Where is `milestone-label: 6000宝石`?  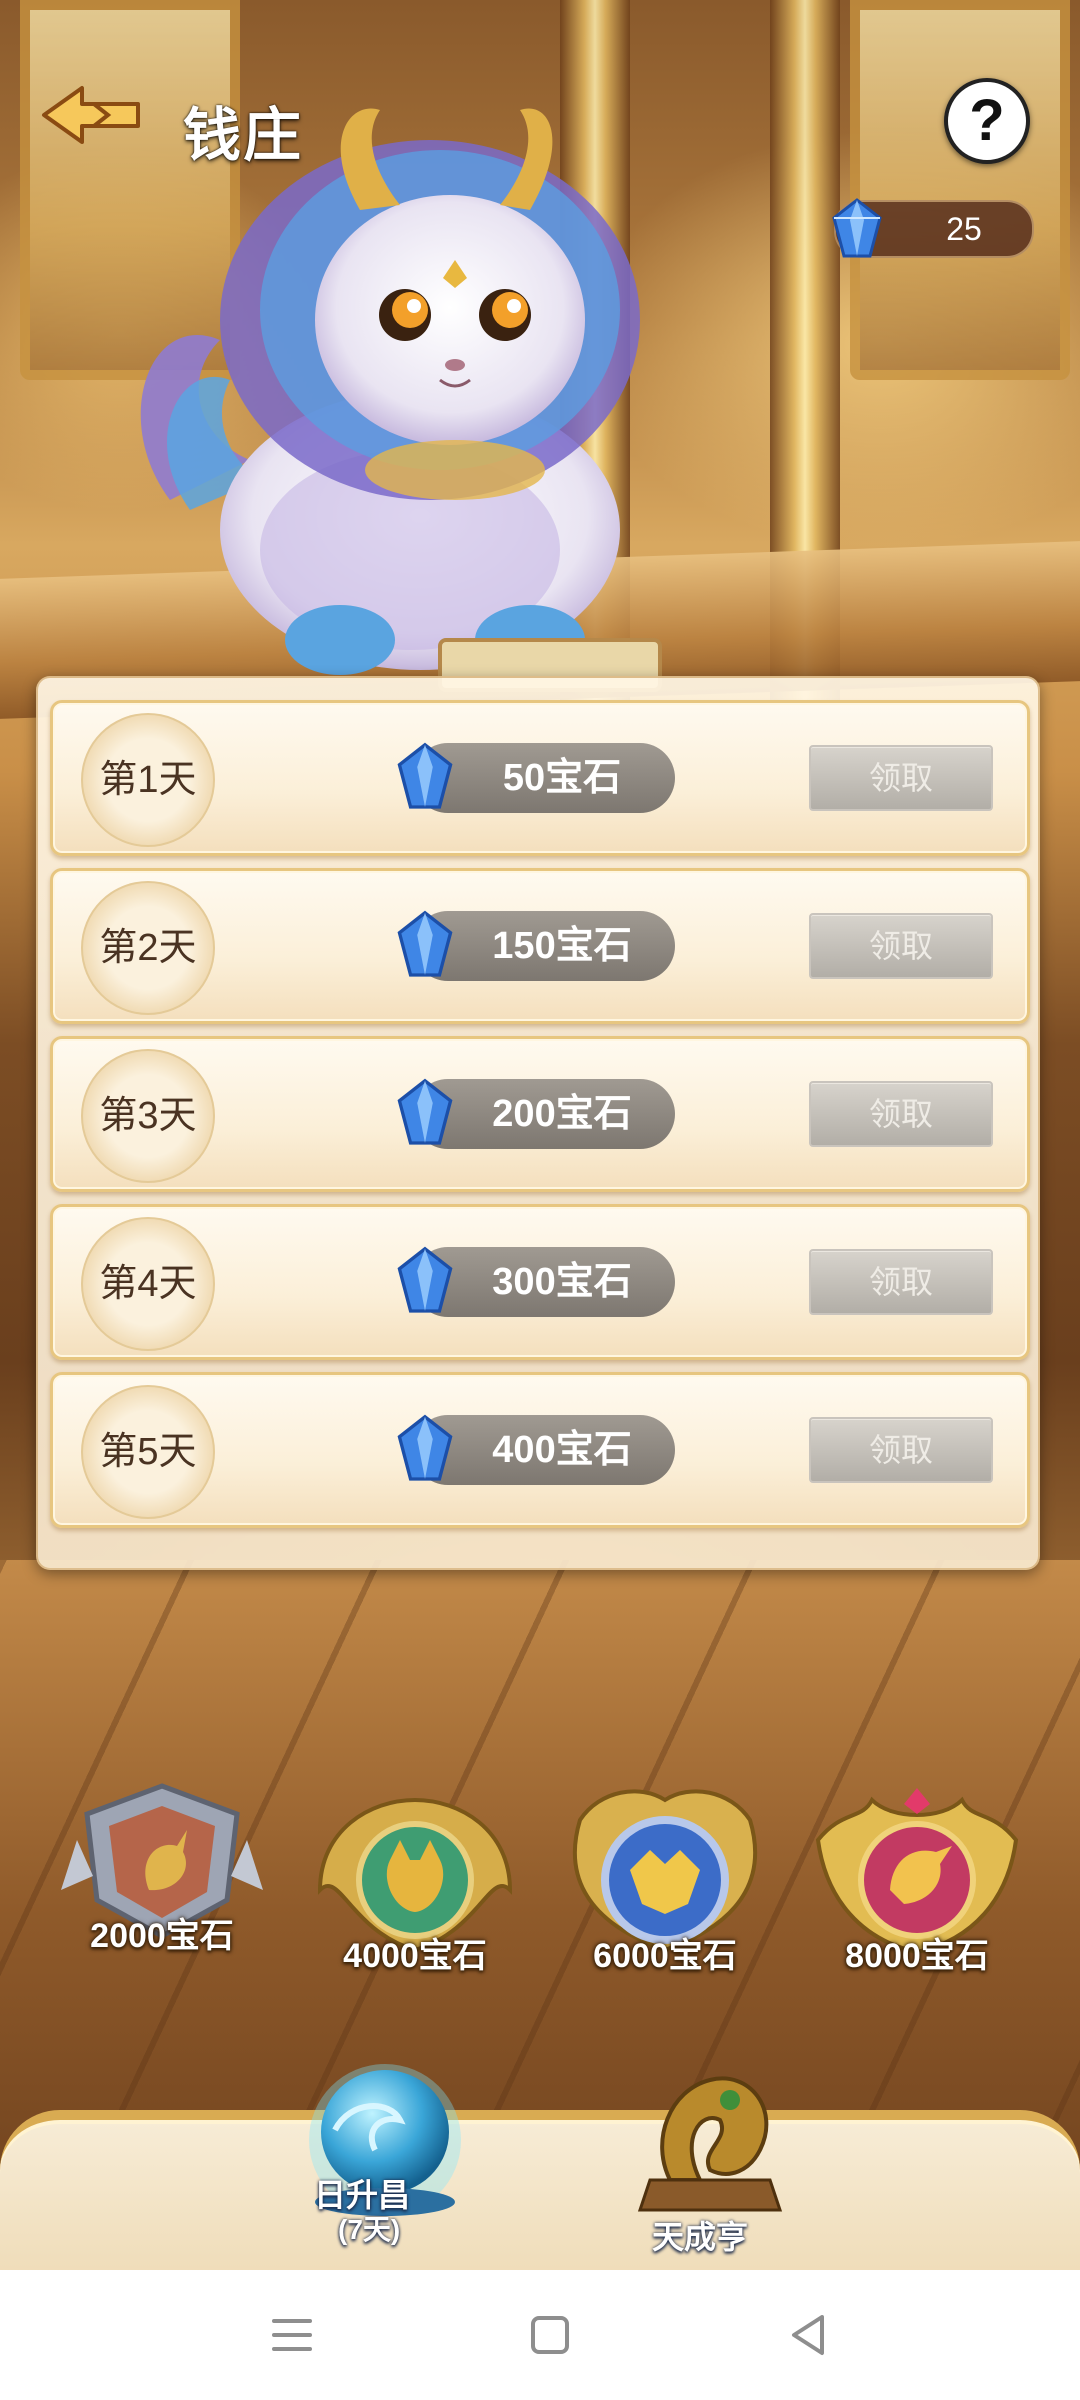
milestone-label: 6000宝石 is located at coordinates (665, 1956).